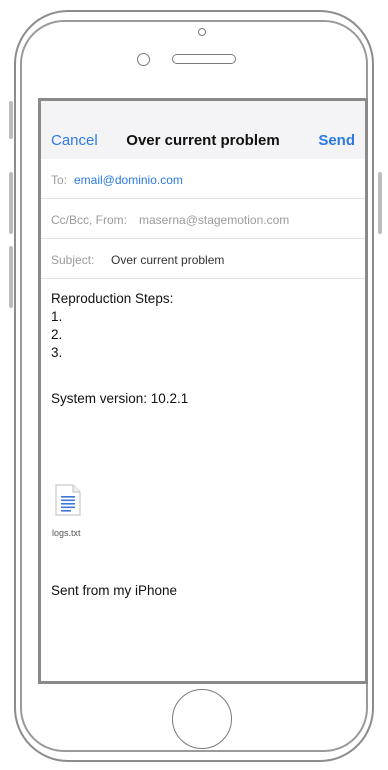  I want to click on compose-title: Over current problem, so click(203, 140).